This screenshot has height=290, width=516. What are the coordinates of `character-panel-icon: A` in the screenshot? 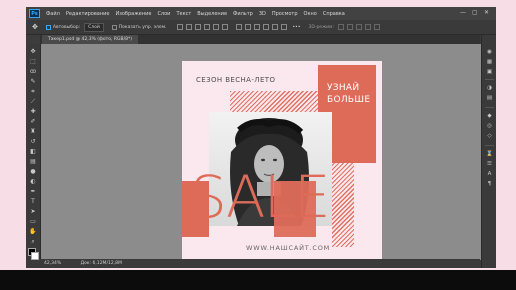 It's located at (489, 174).